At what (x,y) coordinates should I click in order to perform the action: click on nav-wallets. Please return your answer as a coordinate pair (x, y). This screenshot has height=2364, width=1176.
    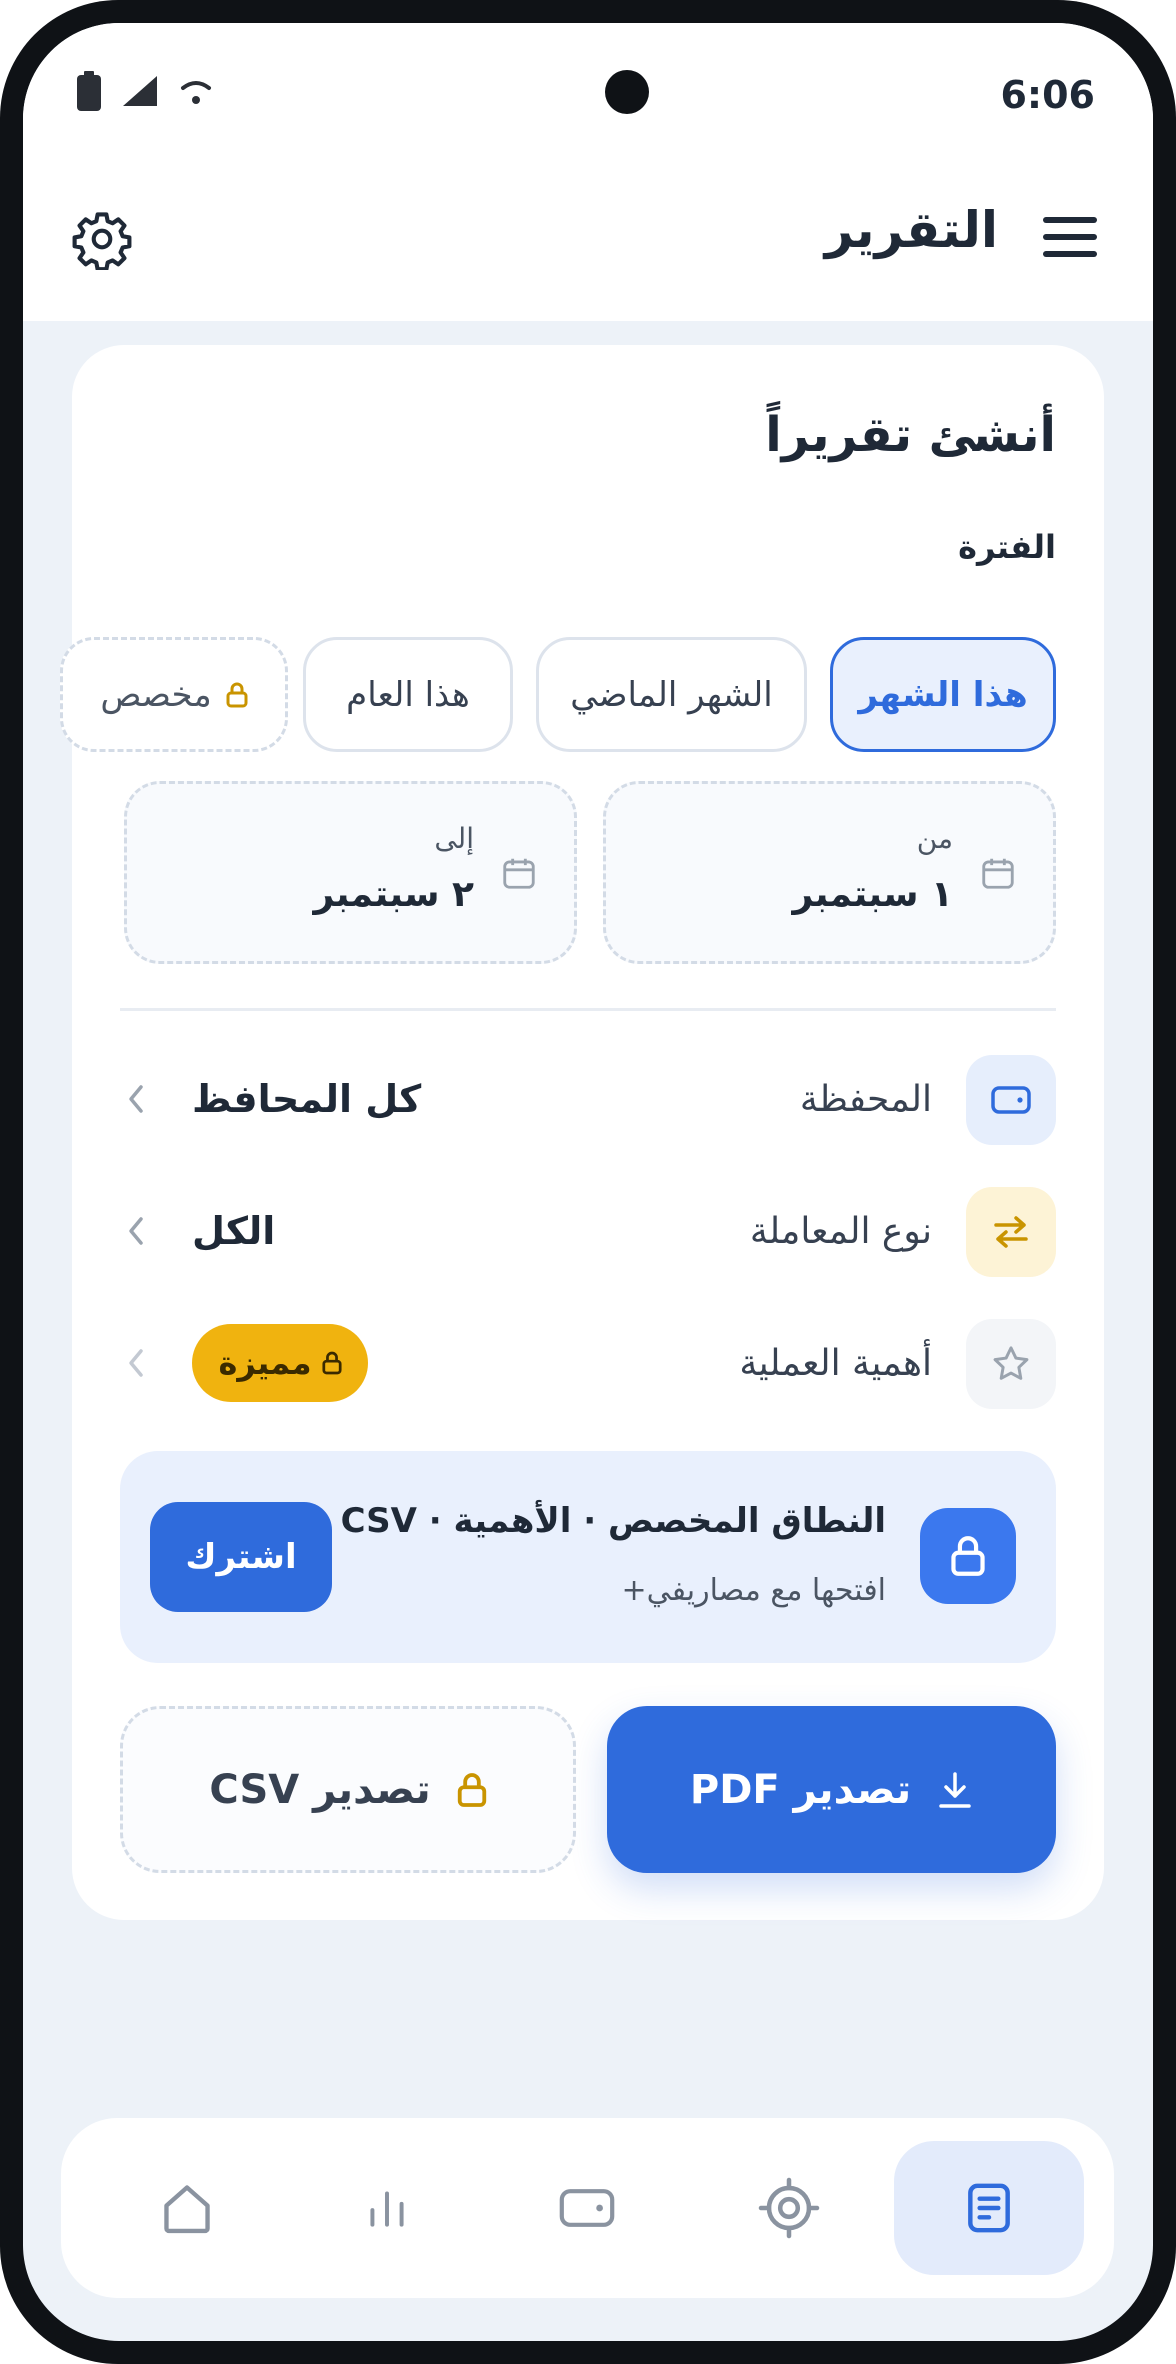
    Looking at the image, I should click on (587, 2208).